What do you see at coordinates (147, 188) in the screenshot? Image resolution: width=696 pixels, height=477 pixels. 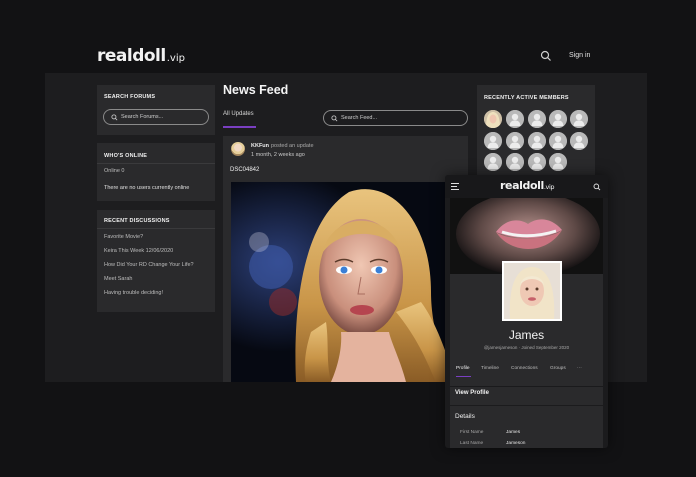 I see `online-empty-text: There are no users currently online` at bounding box center [147, 188].